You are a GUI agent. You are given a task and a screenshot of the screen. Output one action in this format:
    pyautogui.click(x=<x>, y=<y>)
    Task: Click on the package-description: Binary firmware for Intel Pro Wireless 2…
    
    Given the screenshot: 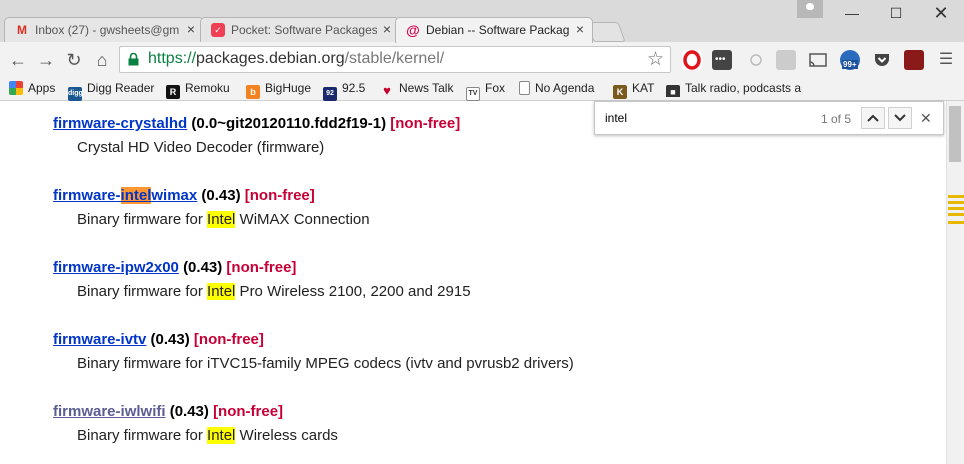 What is the action you would take?
    pyautogui.click(x=274, y=291)
    